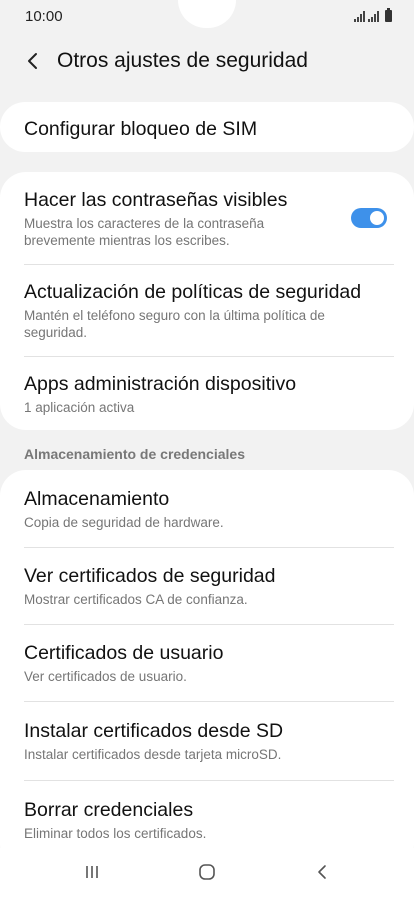  What do you see at coordinates (388, 15) in the screenshot?
I see `battery-icon` at bounding box center [388, 15].